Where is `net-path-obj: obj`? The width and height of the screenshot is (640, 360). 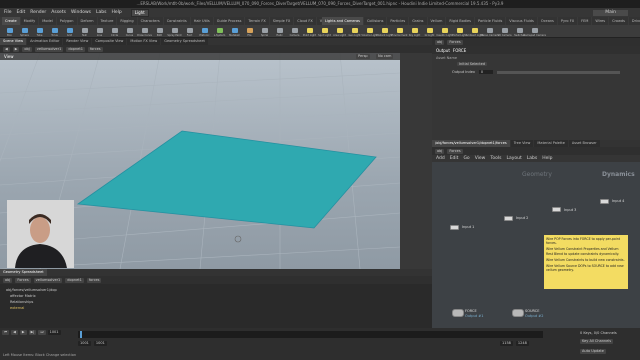
net-path-obj: obj is located at coordinates (440, 151).